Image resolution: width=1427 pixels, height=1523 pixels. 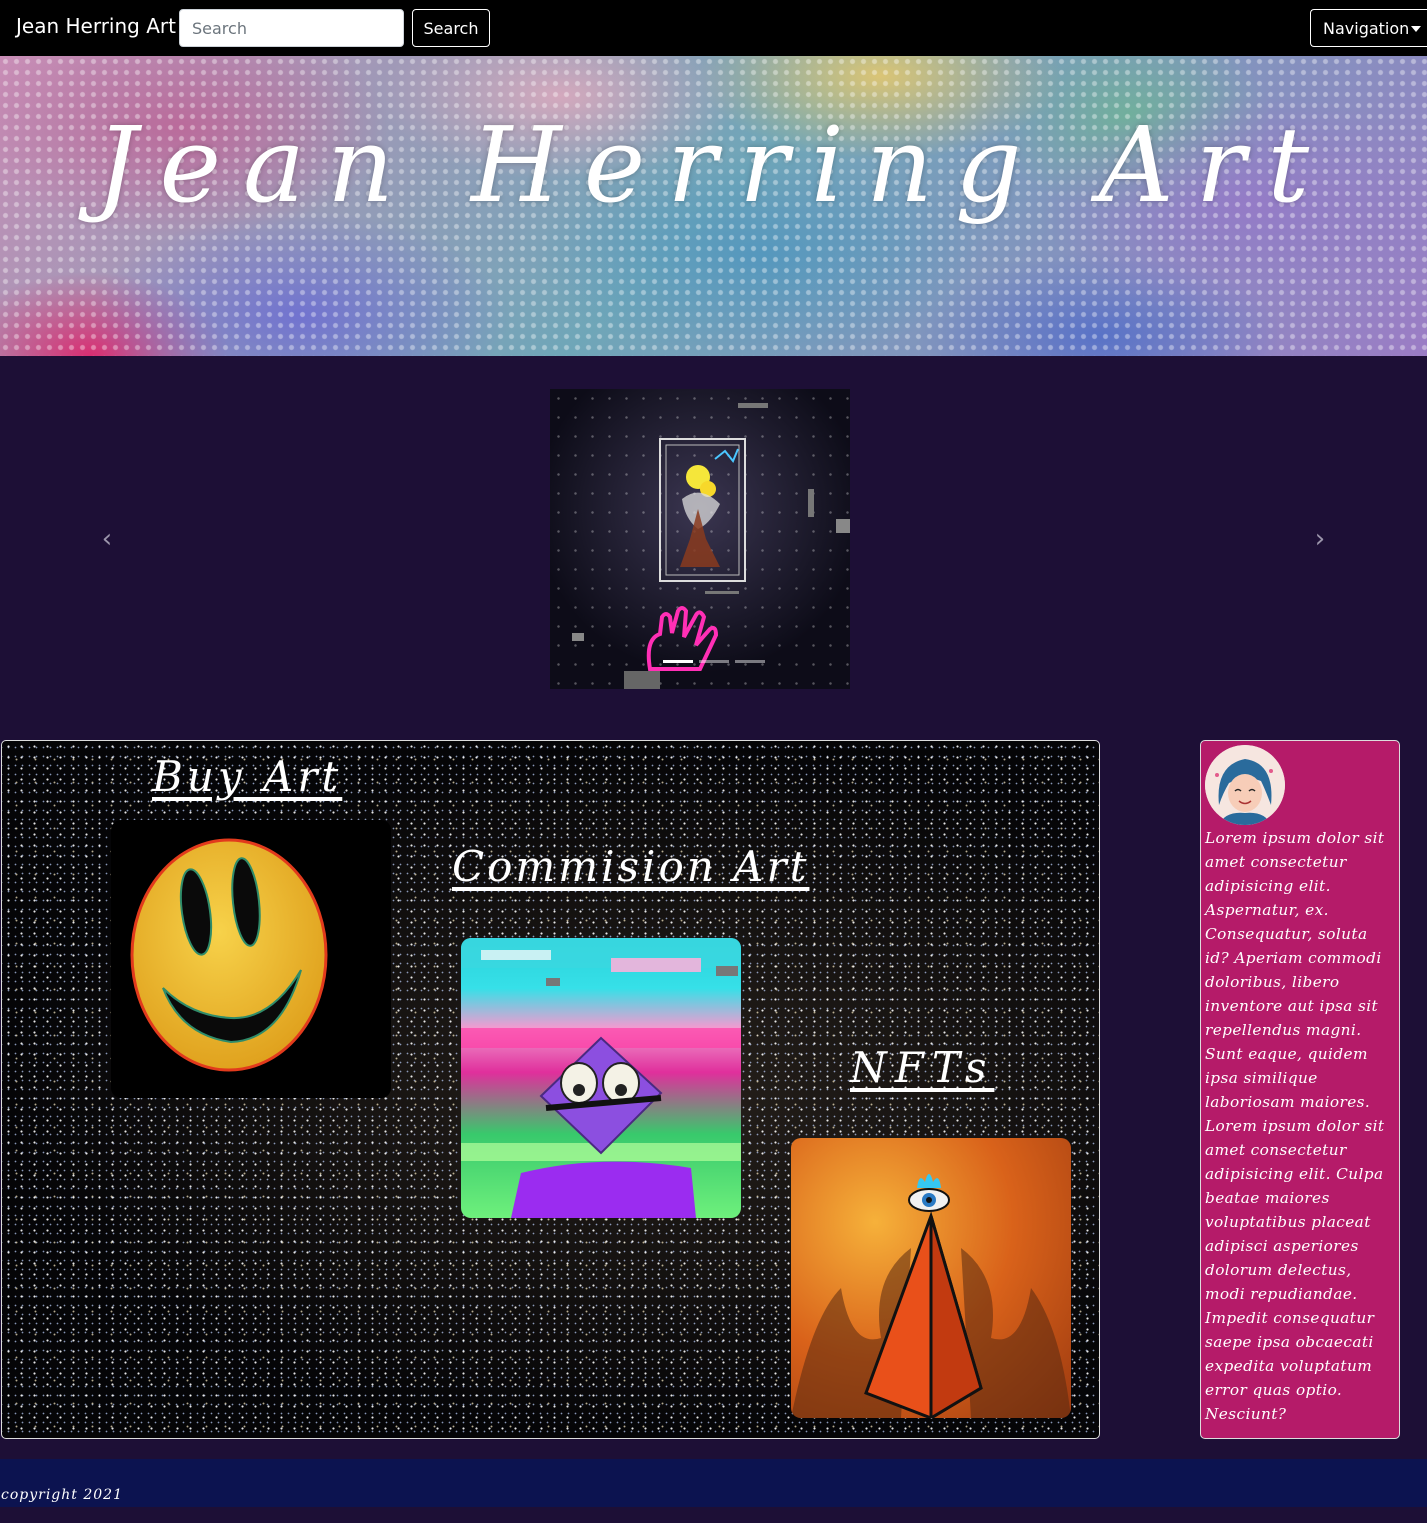 I want to click on navbar-brand: Jean Herring Art, so click(x=96, y=26).